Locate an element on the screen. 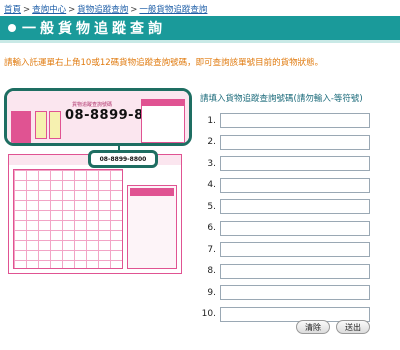 This screenshot has height=350, width=400. input-row: 9. is located at coordinates (298, 293).